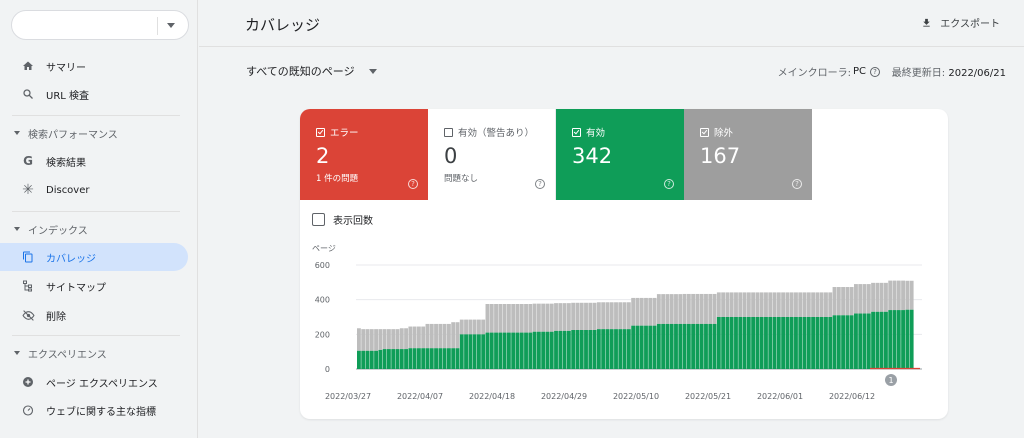  Describe the element at coordinates (977, 73) in the screenshot. I see `updated-value: 2022/06/21` at that location.